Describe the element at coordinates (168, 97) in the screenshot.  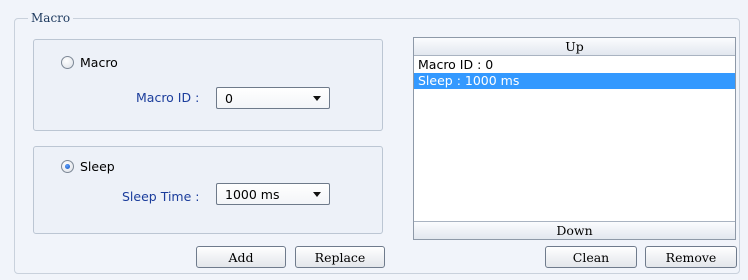
I see `macro-id-label: Macro ID :` at that location.